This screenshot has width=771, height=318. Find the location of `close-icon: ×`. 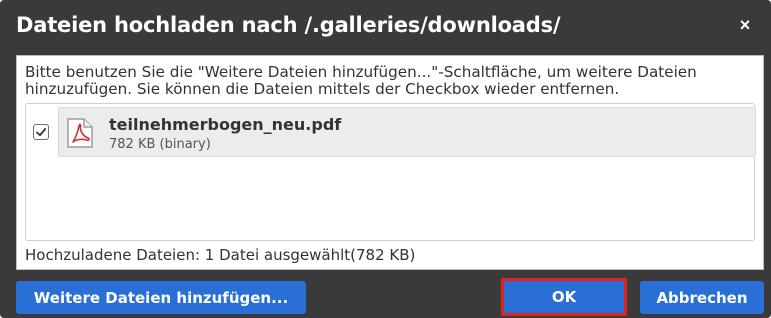

close-icon: × is located at coordinates (745, 25).